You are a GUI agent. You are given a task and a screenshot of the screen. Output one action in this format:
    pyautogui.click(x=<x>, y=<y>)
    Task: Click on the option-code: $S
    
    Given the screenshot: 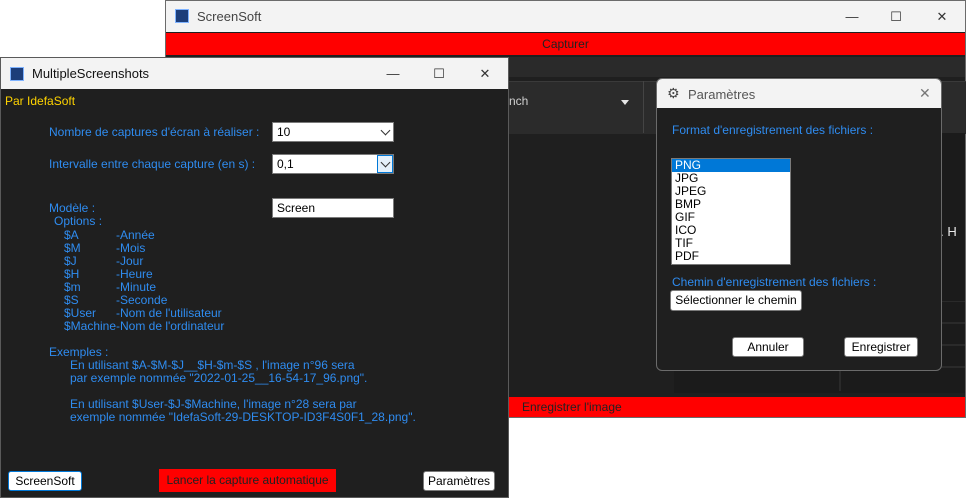 What is the action you would take?
    pyautogui.click(x=71, y=300)
    